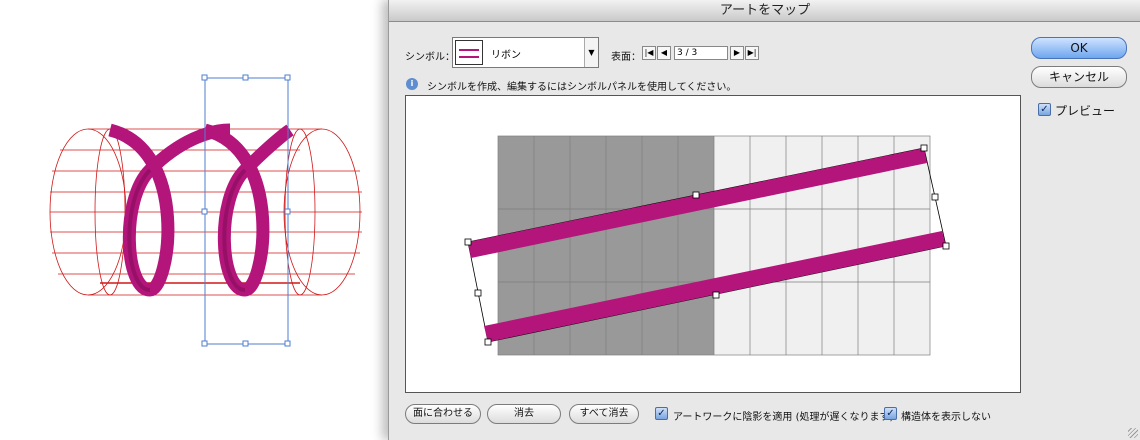  I want to click on chevron-down-icon: ▼, so click(591, 52).